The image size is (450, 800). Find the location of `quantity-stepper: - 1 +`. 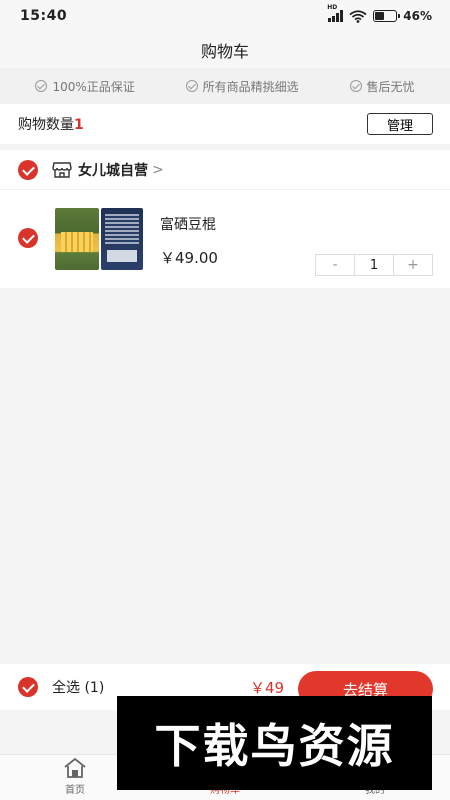

quantity-stepper: - 1 + is located at coordinates (374, 265).